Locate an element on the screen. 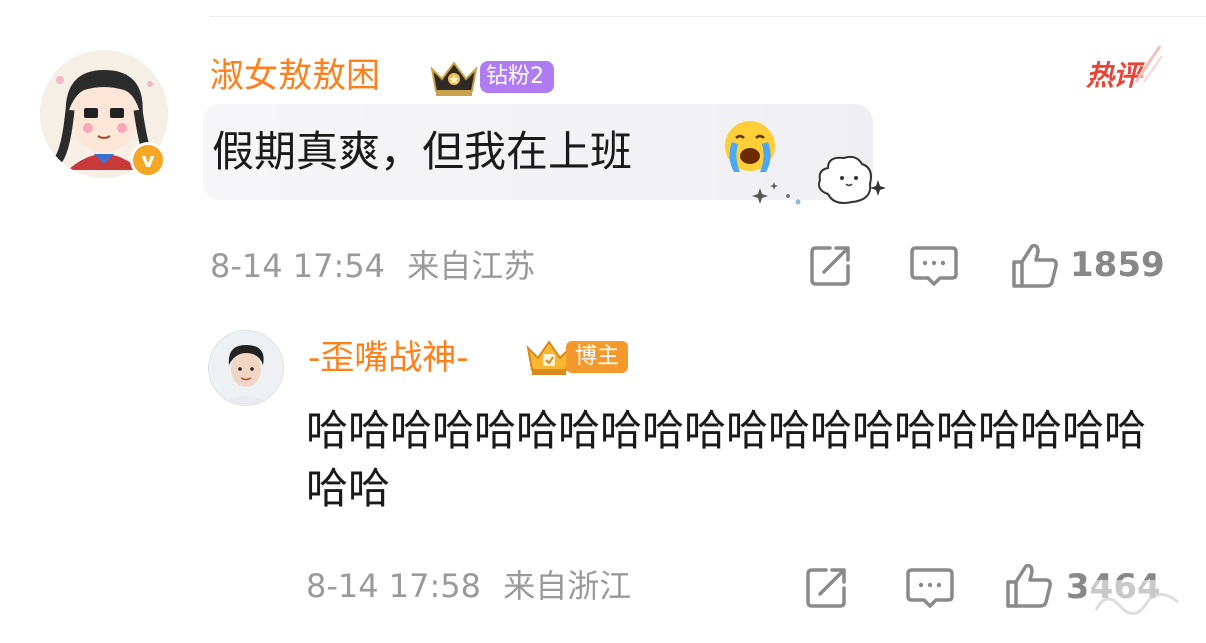 The image size is (1206, 643). comment-meta: 8-14 17:54 来自江苏 is located at coordinates (372, 266).